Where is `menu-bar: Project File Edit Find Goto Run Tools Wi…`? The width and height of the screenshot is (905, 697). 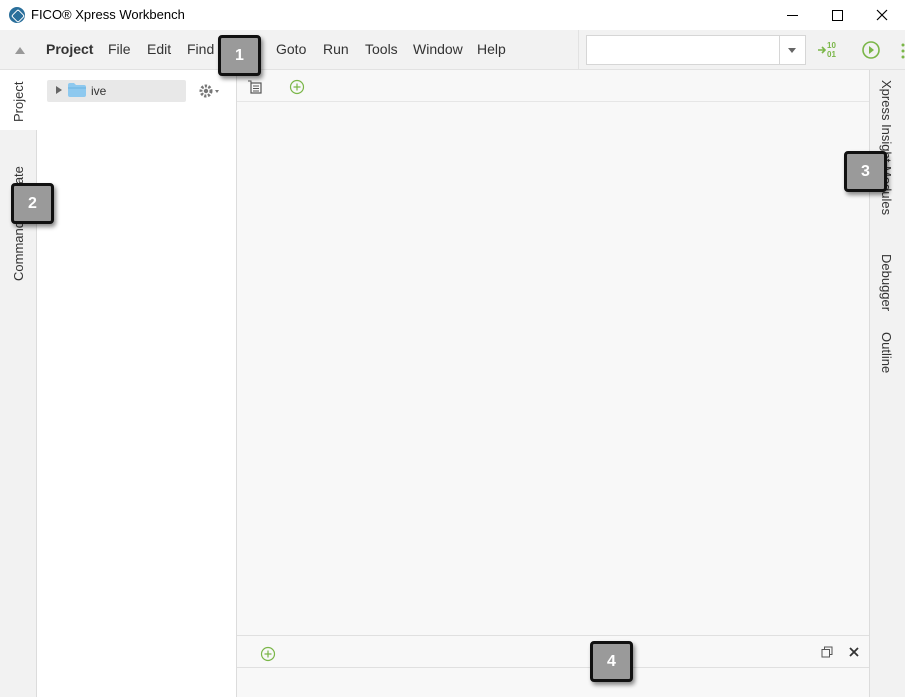 menu-bar: Project File Edit Find Goto Run Tools Wi… is located at coordinates (452, 50).